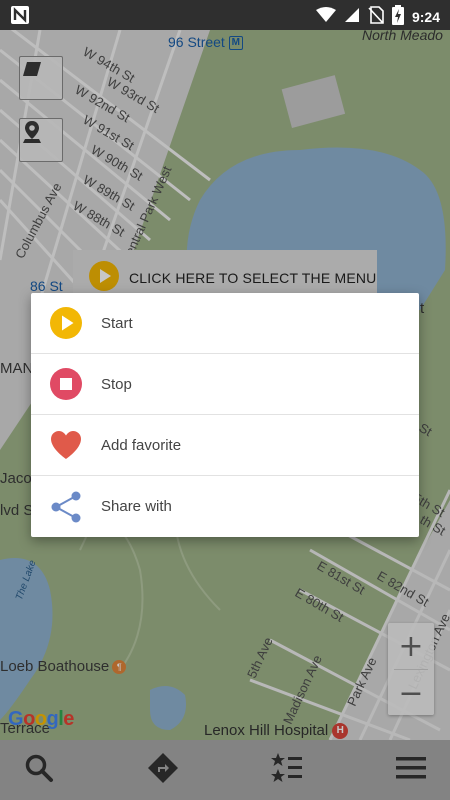 This screenshot has height=800, width=450. What do you see at coordinates (141, 445) in the screenshot?
I see `menu-item-label: Add favorite` at bounding box center [141, 445].